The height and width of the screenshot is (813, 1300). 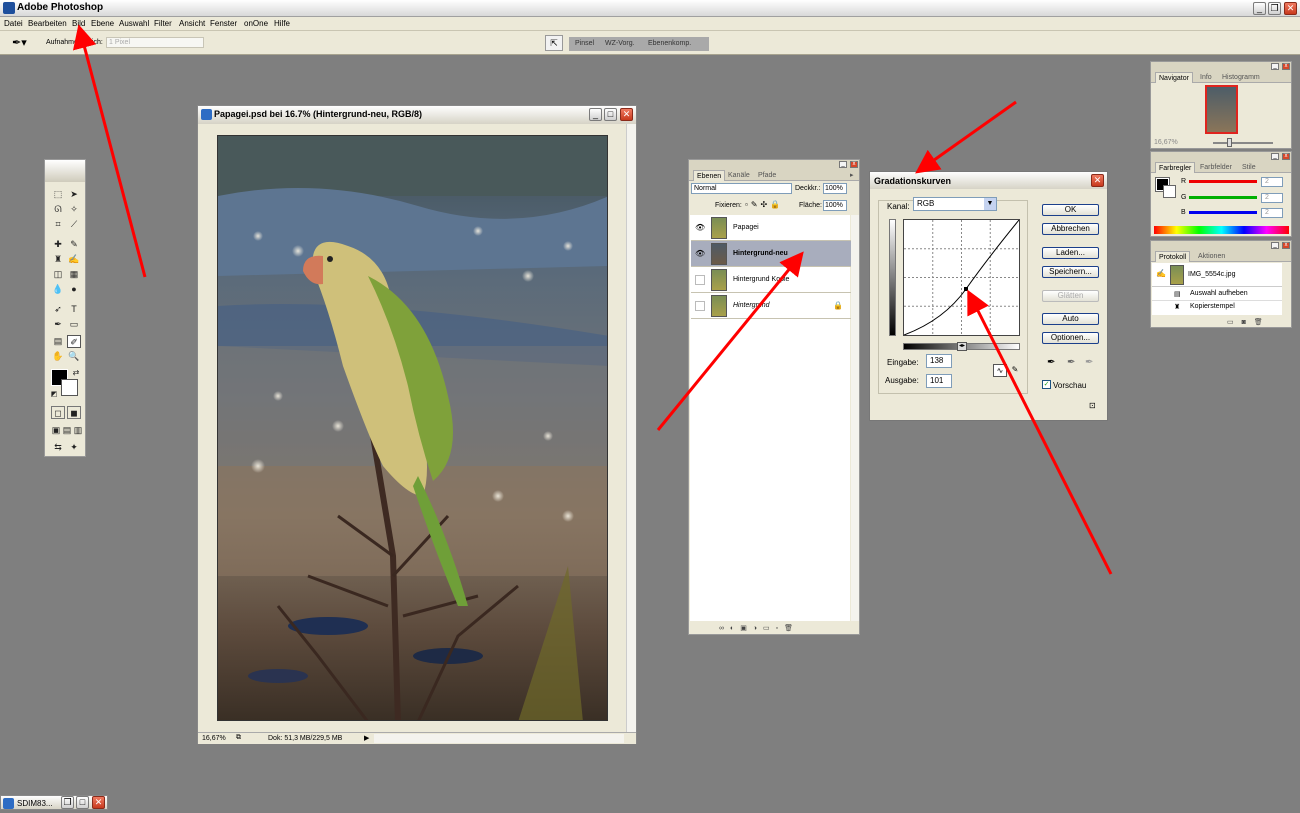 I want to click on minimized-close-button: ✕, so click(x=98, y=802).